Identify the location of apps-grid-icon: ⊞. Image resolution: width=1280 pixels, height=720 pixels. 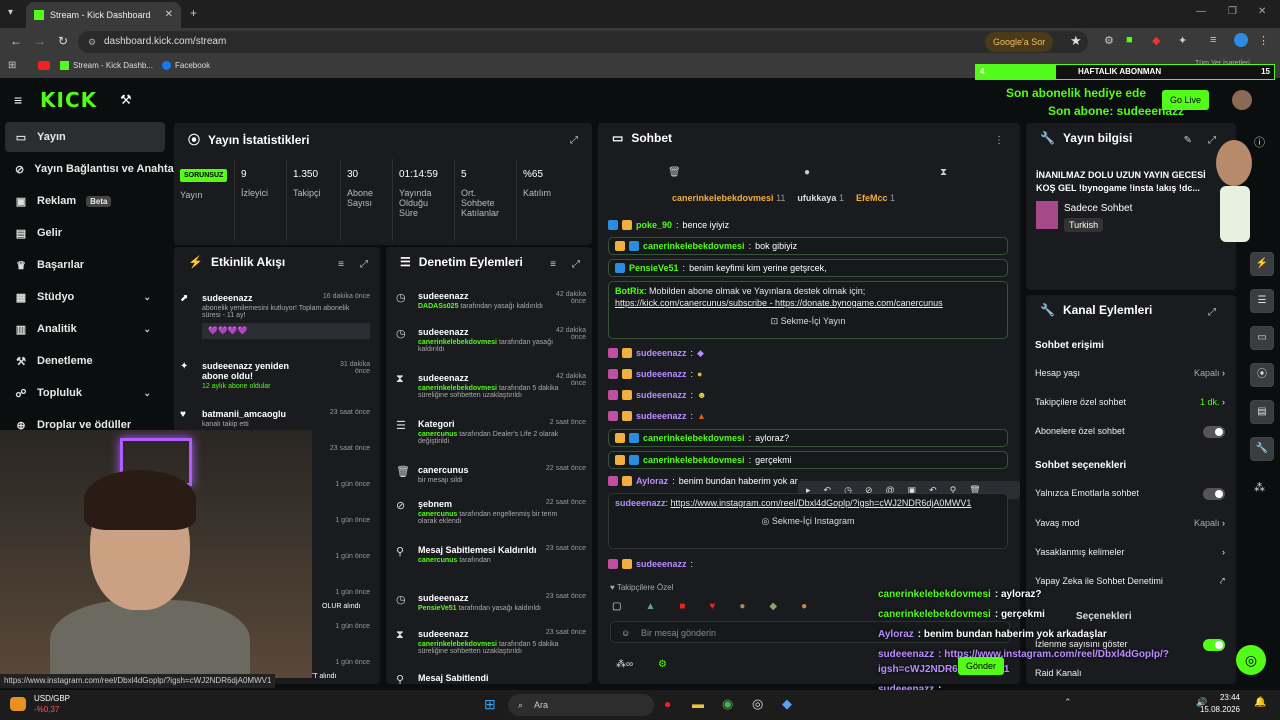
(12, 65).